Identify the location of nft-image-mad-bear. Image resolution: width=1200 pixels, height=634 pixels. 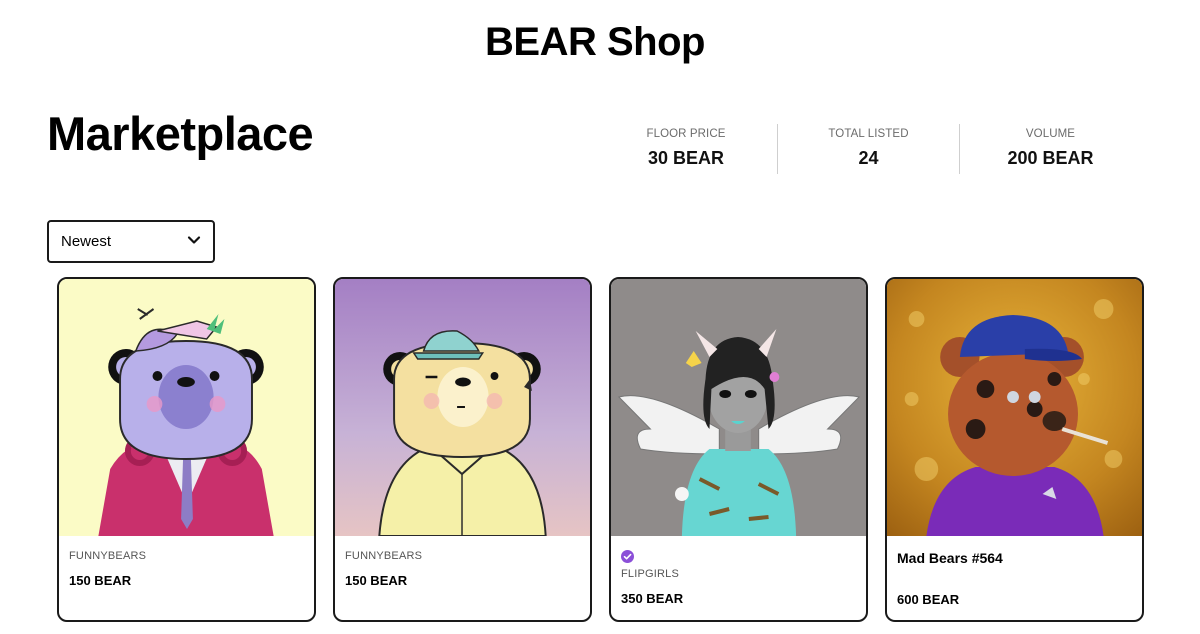
(1014, 407).